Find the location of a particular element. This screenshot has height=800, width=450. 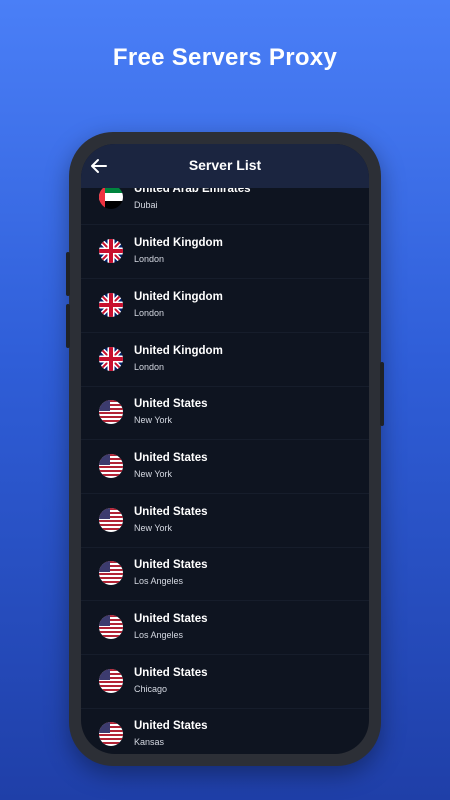

power-button is located at coordinates (382, 394).